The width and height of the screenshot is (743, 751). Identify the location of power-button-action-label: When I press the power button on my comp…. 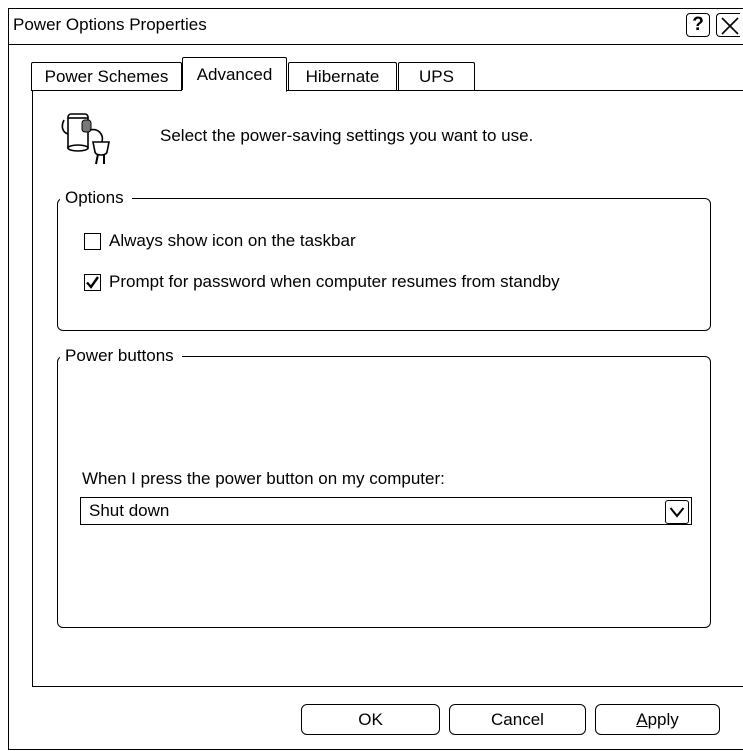
(263, 478).